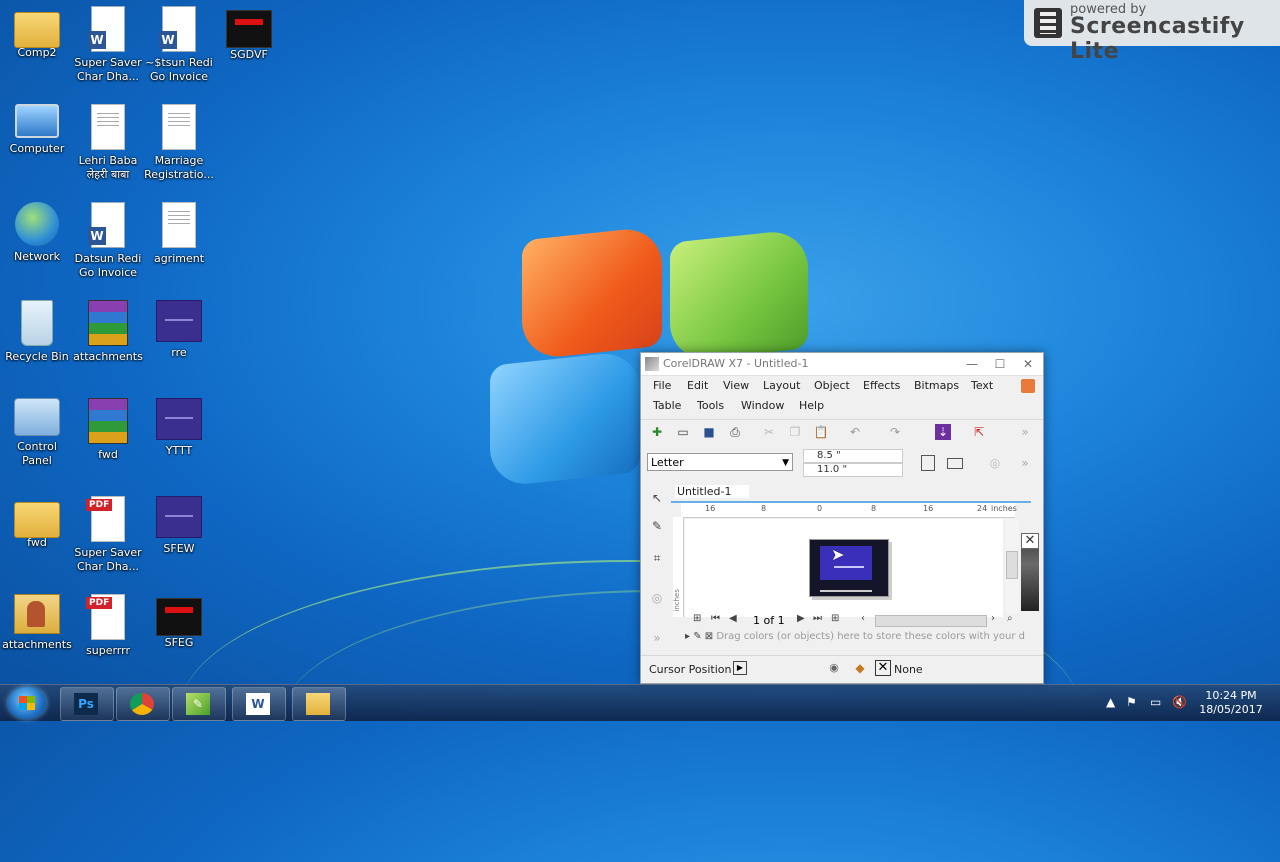  What do you see at coordinates (657, 498) in the screenshot?
I see `pick-tool-icon: ↖` at bounding box center [657, 498].